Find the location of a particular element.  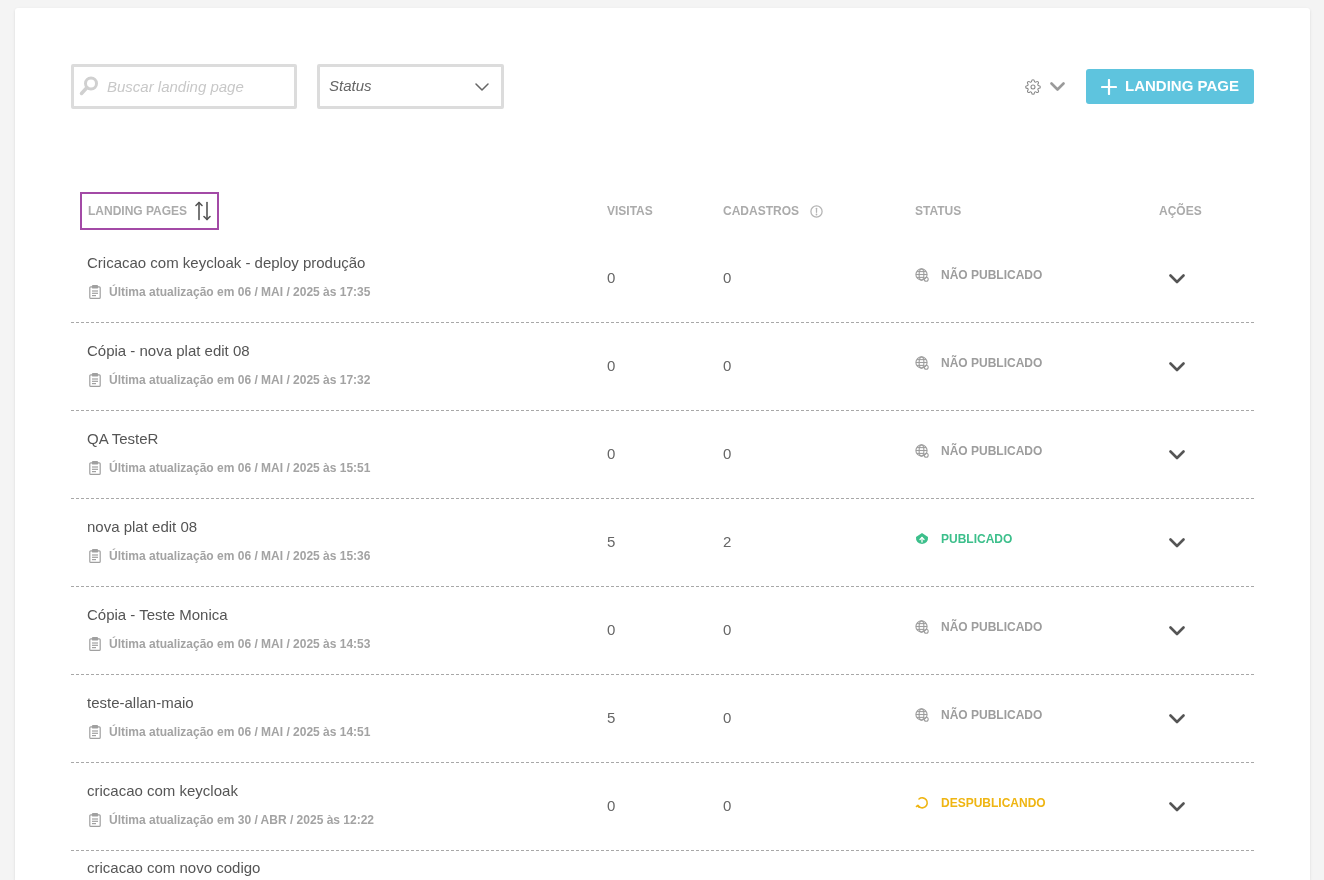

column-header: VISITAS is located at coordinates (630, 211).